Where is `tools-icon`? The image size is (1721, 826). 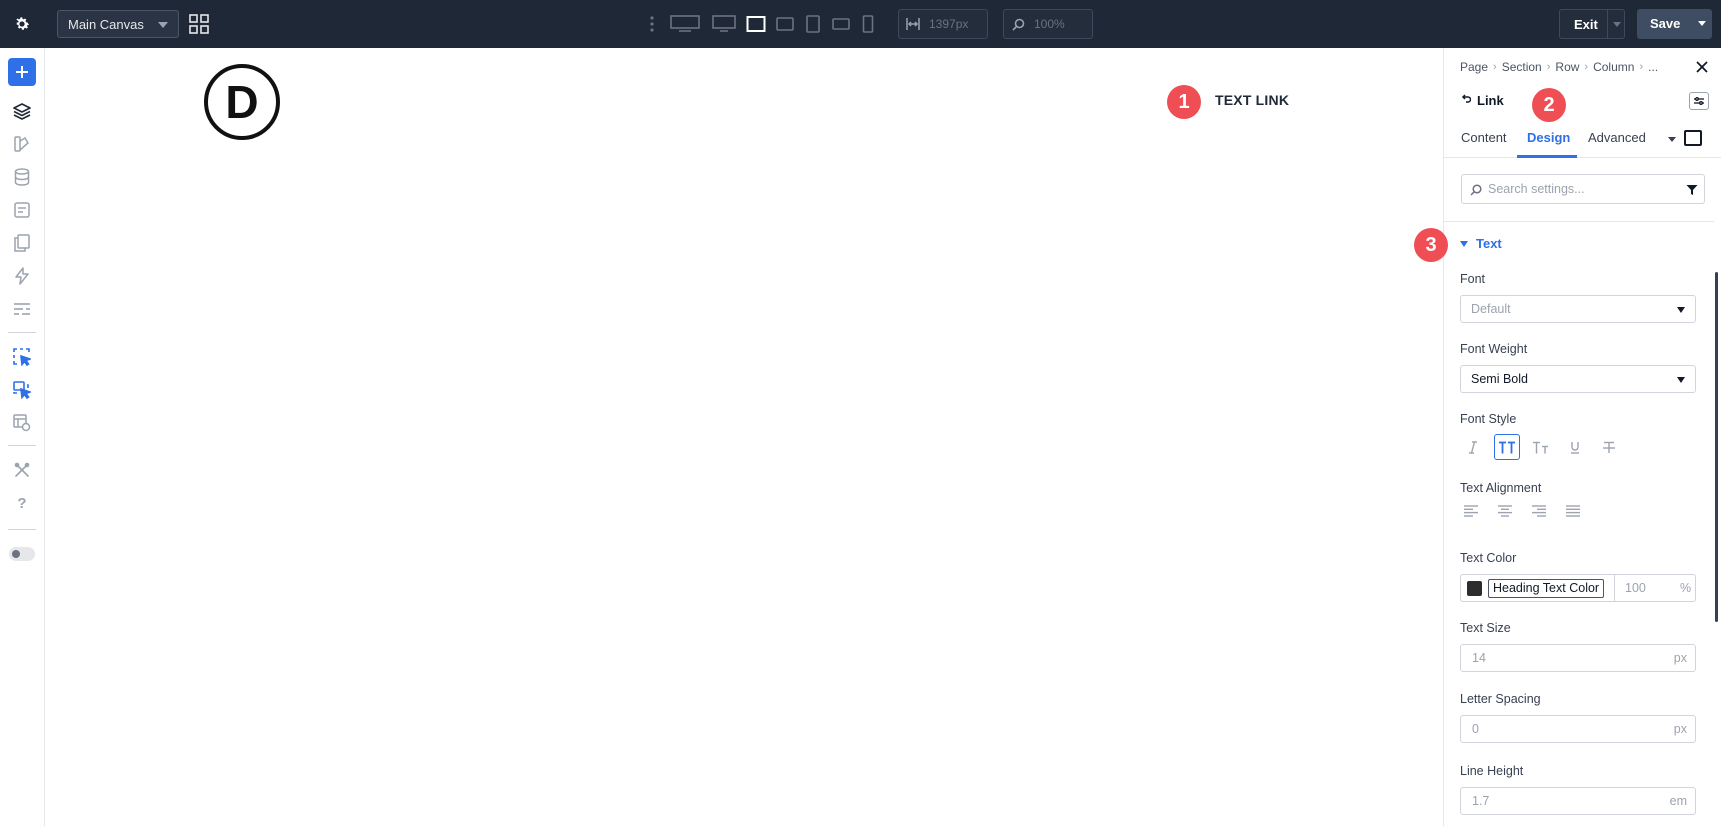 tools-icon is located at coordinates (22, 470).